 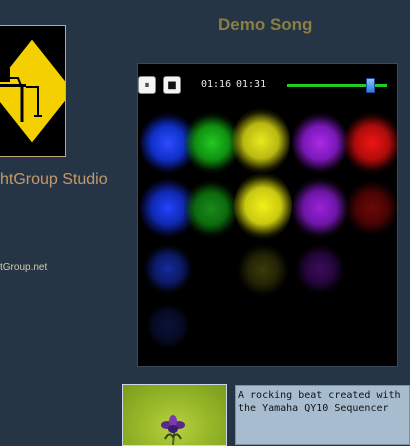 What do you see at coordinates (33, 91) in the screenshot?
I see `studio-logo` at bounding box center [33, 91].